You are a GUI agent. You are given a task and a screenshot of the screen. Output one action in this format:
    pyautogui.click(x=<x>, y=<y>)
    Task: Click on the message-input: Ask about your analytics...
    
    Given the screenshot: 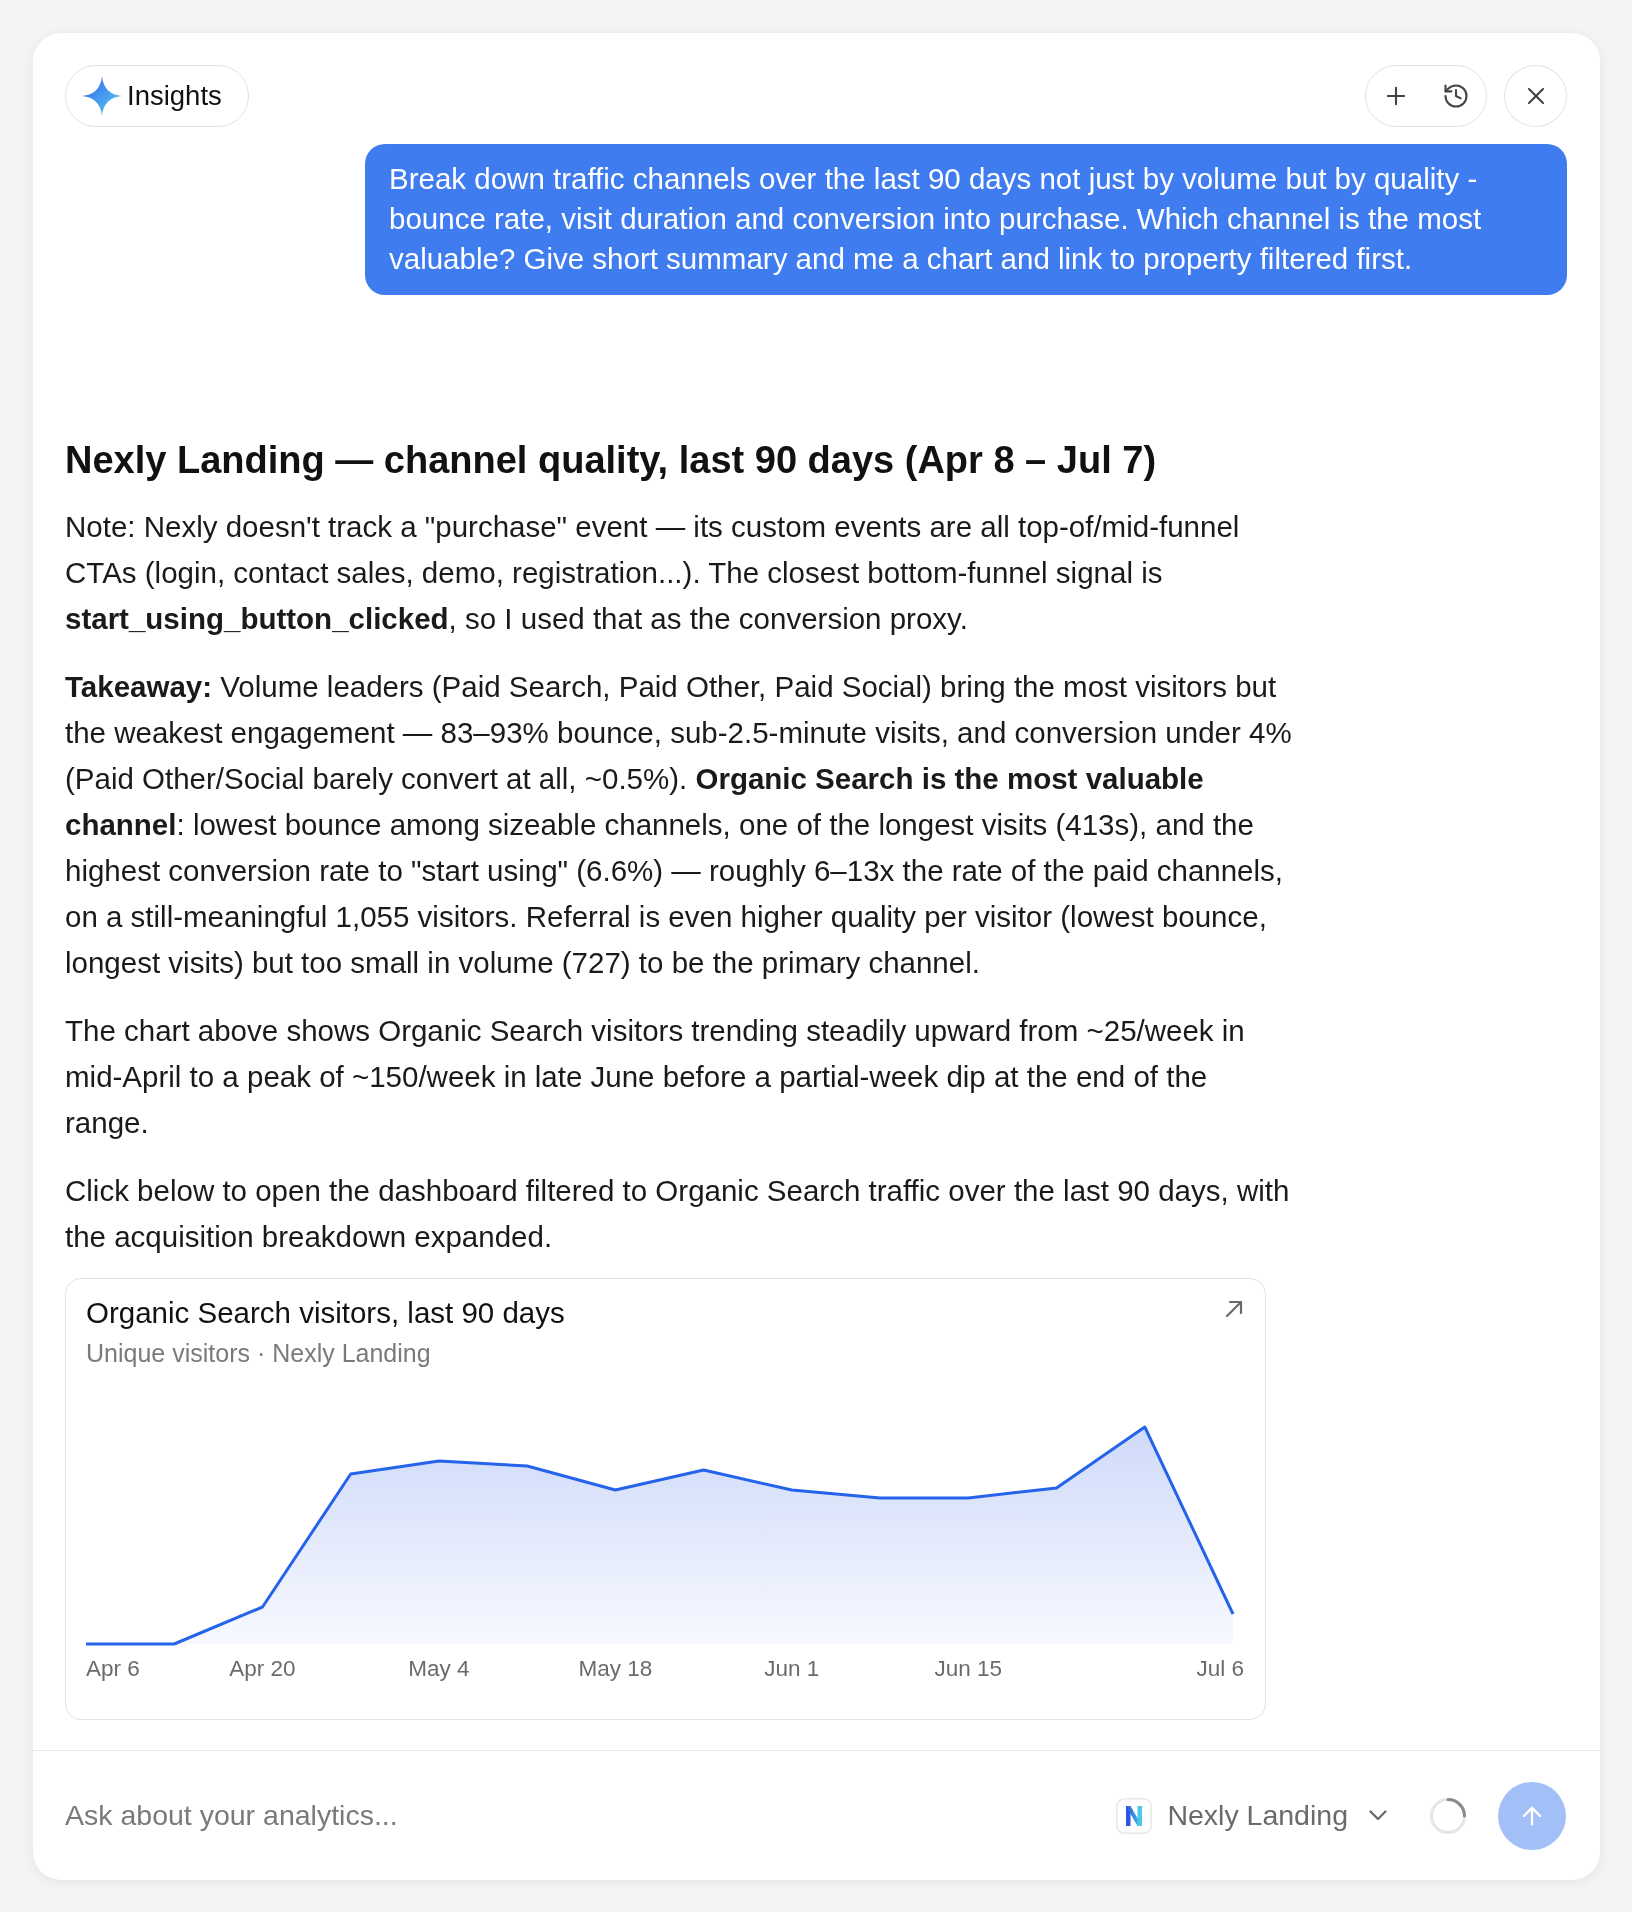 What is the action you would take?
    pyautogui.click(x=591, y=1815)
    